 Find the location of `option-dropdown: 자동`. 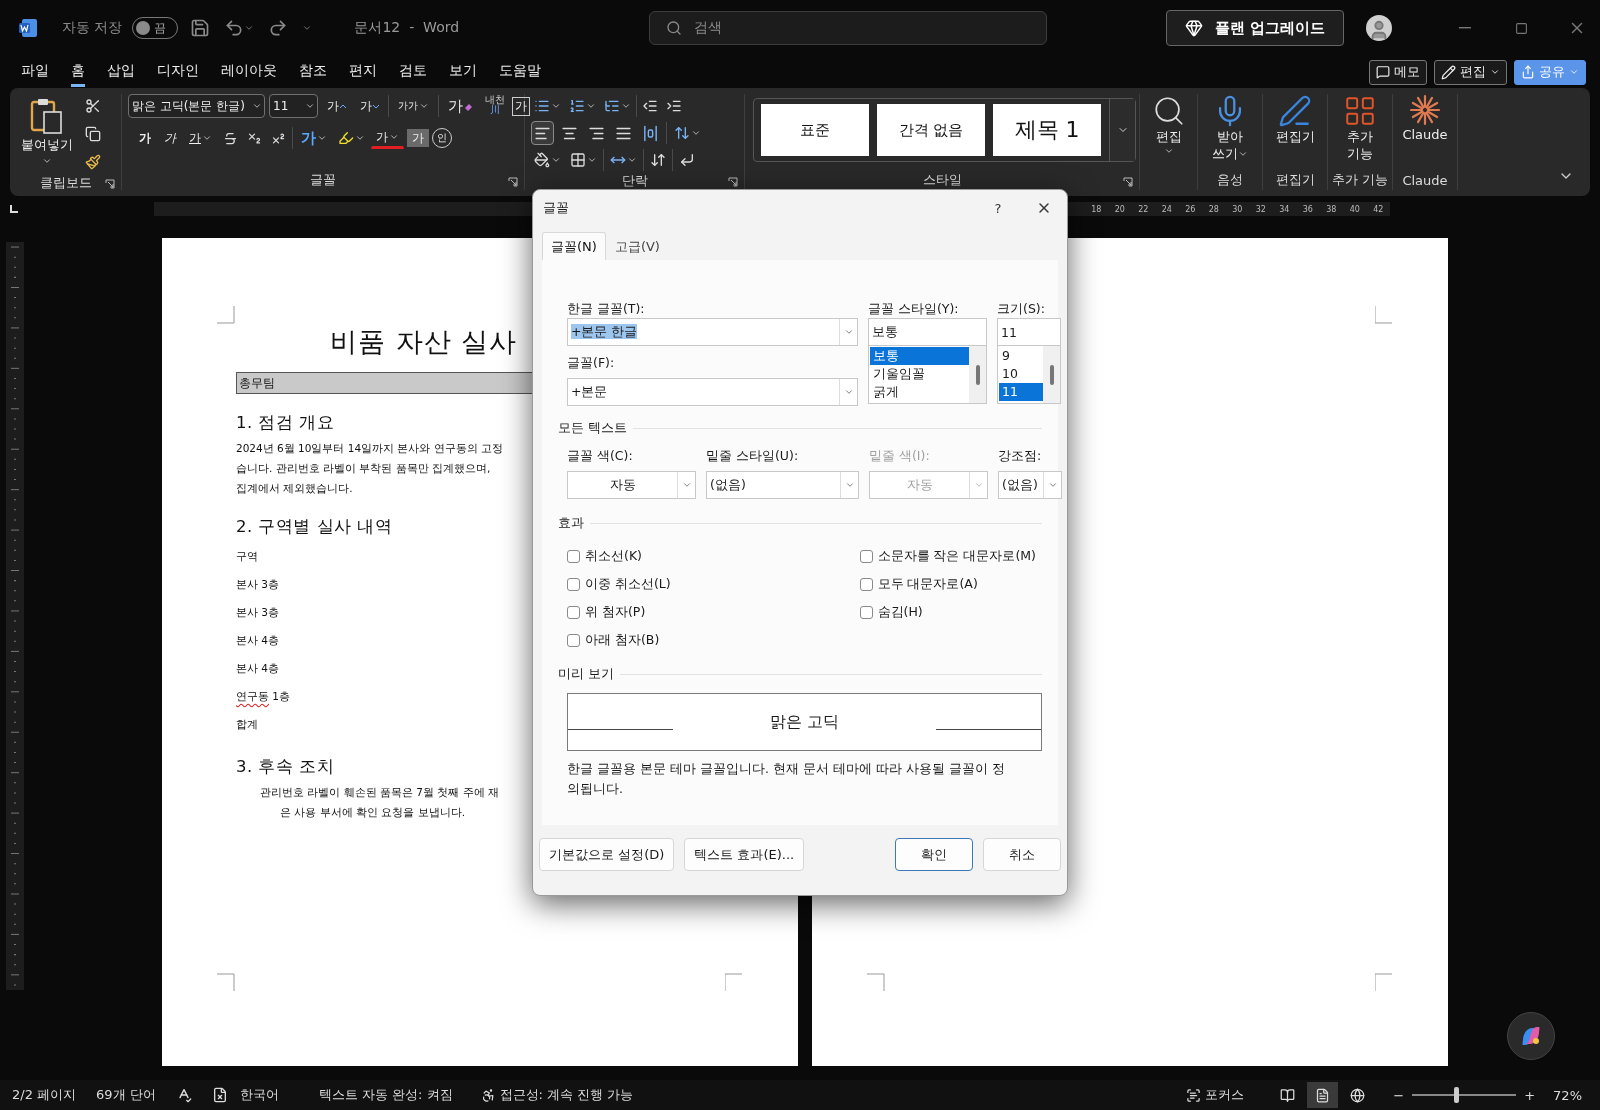

option-dropdown: 자동 is located at coordinates (631, 485).